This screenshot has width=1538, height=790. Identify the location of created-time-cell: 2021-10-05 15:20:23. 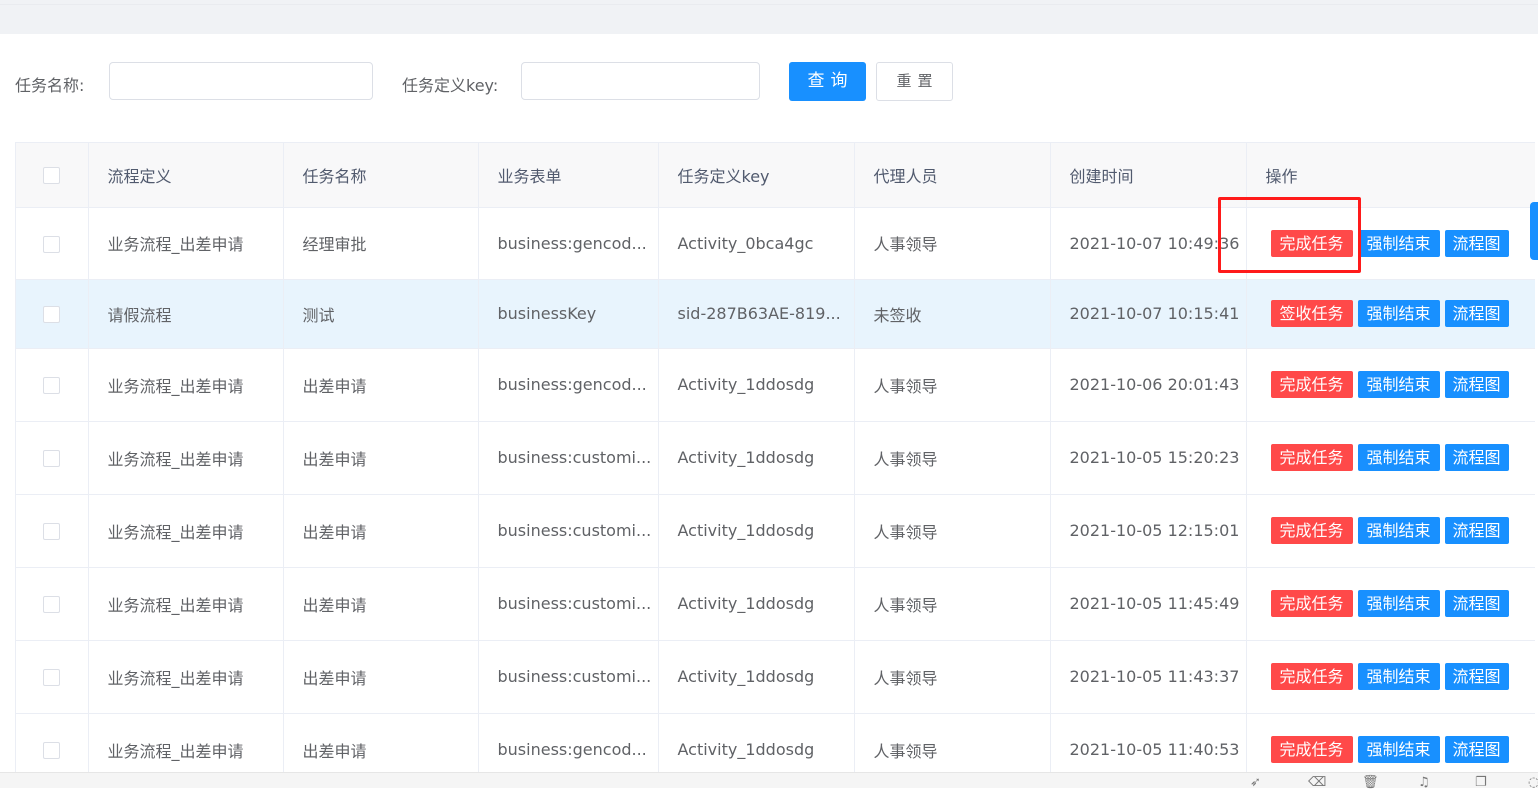
(1148, 458).